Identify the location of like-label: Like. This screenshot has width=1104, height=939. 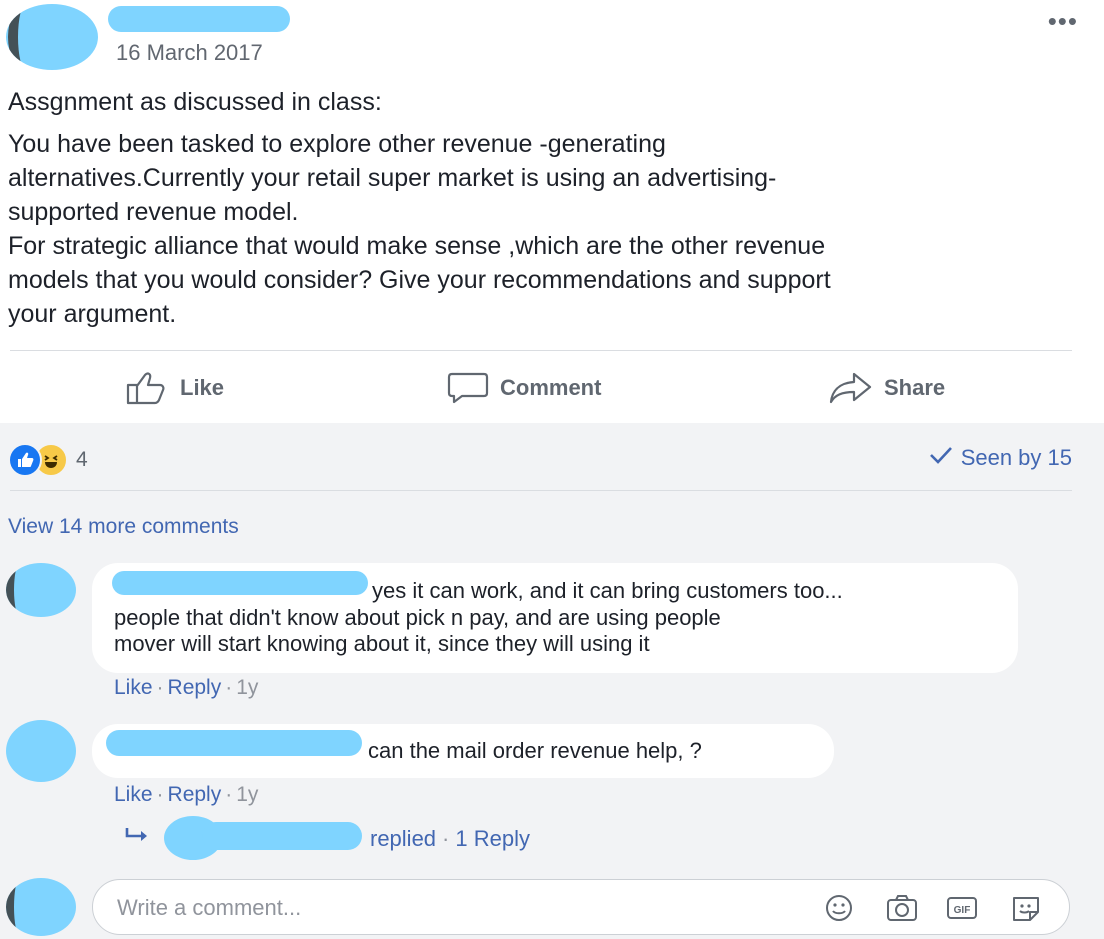
(202, 387).